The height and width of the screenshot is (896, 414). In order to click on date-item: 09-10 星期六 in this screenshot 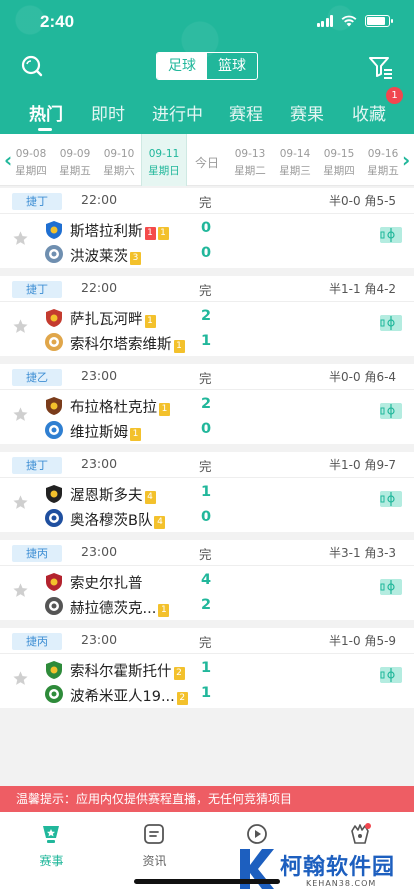, I will do `click(119, 160)`.